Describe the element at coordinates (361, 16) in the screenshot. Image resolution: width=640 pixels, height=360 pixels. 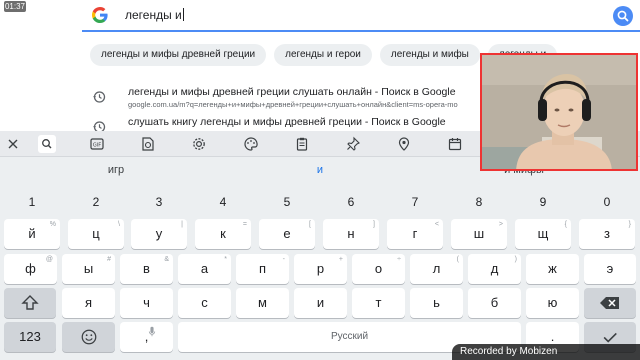
I see `search-bar: легенды и` at that location.